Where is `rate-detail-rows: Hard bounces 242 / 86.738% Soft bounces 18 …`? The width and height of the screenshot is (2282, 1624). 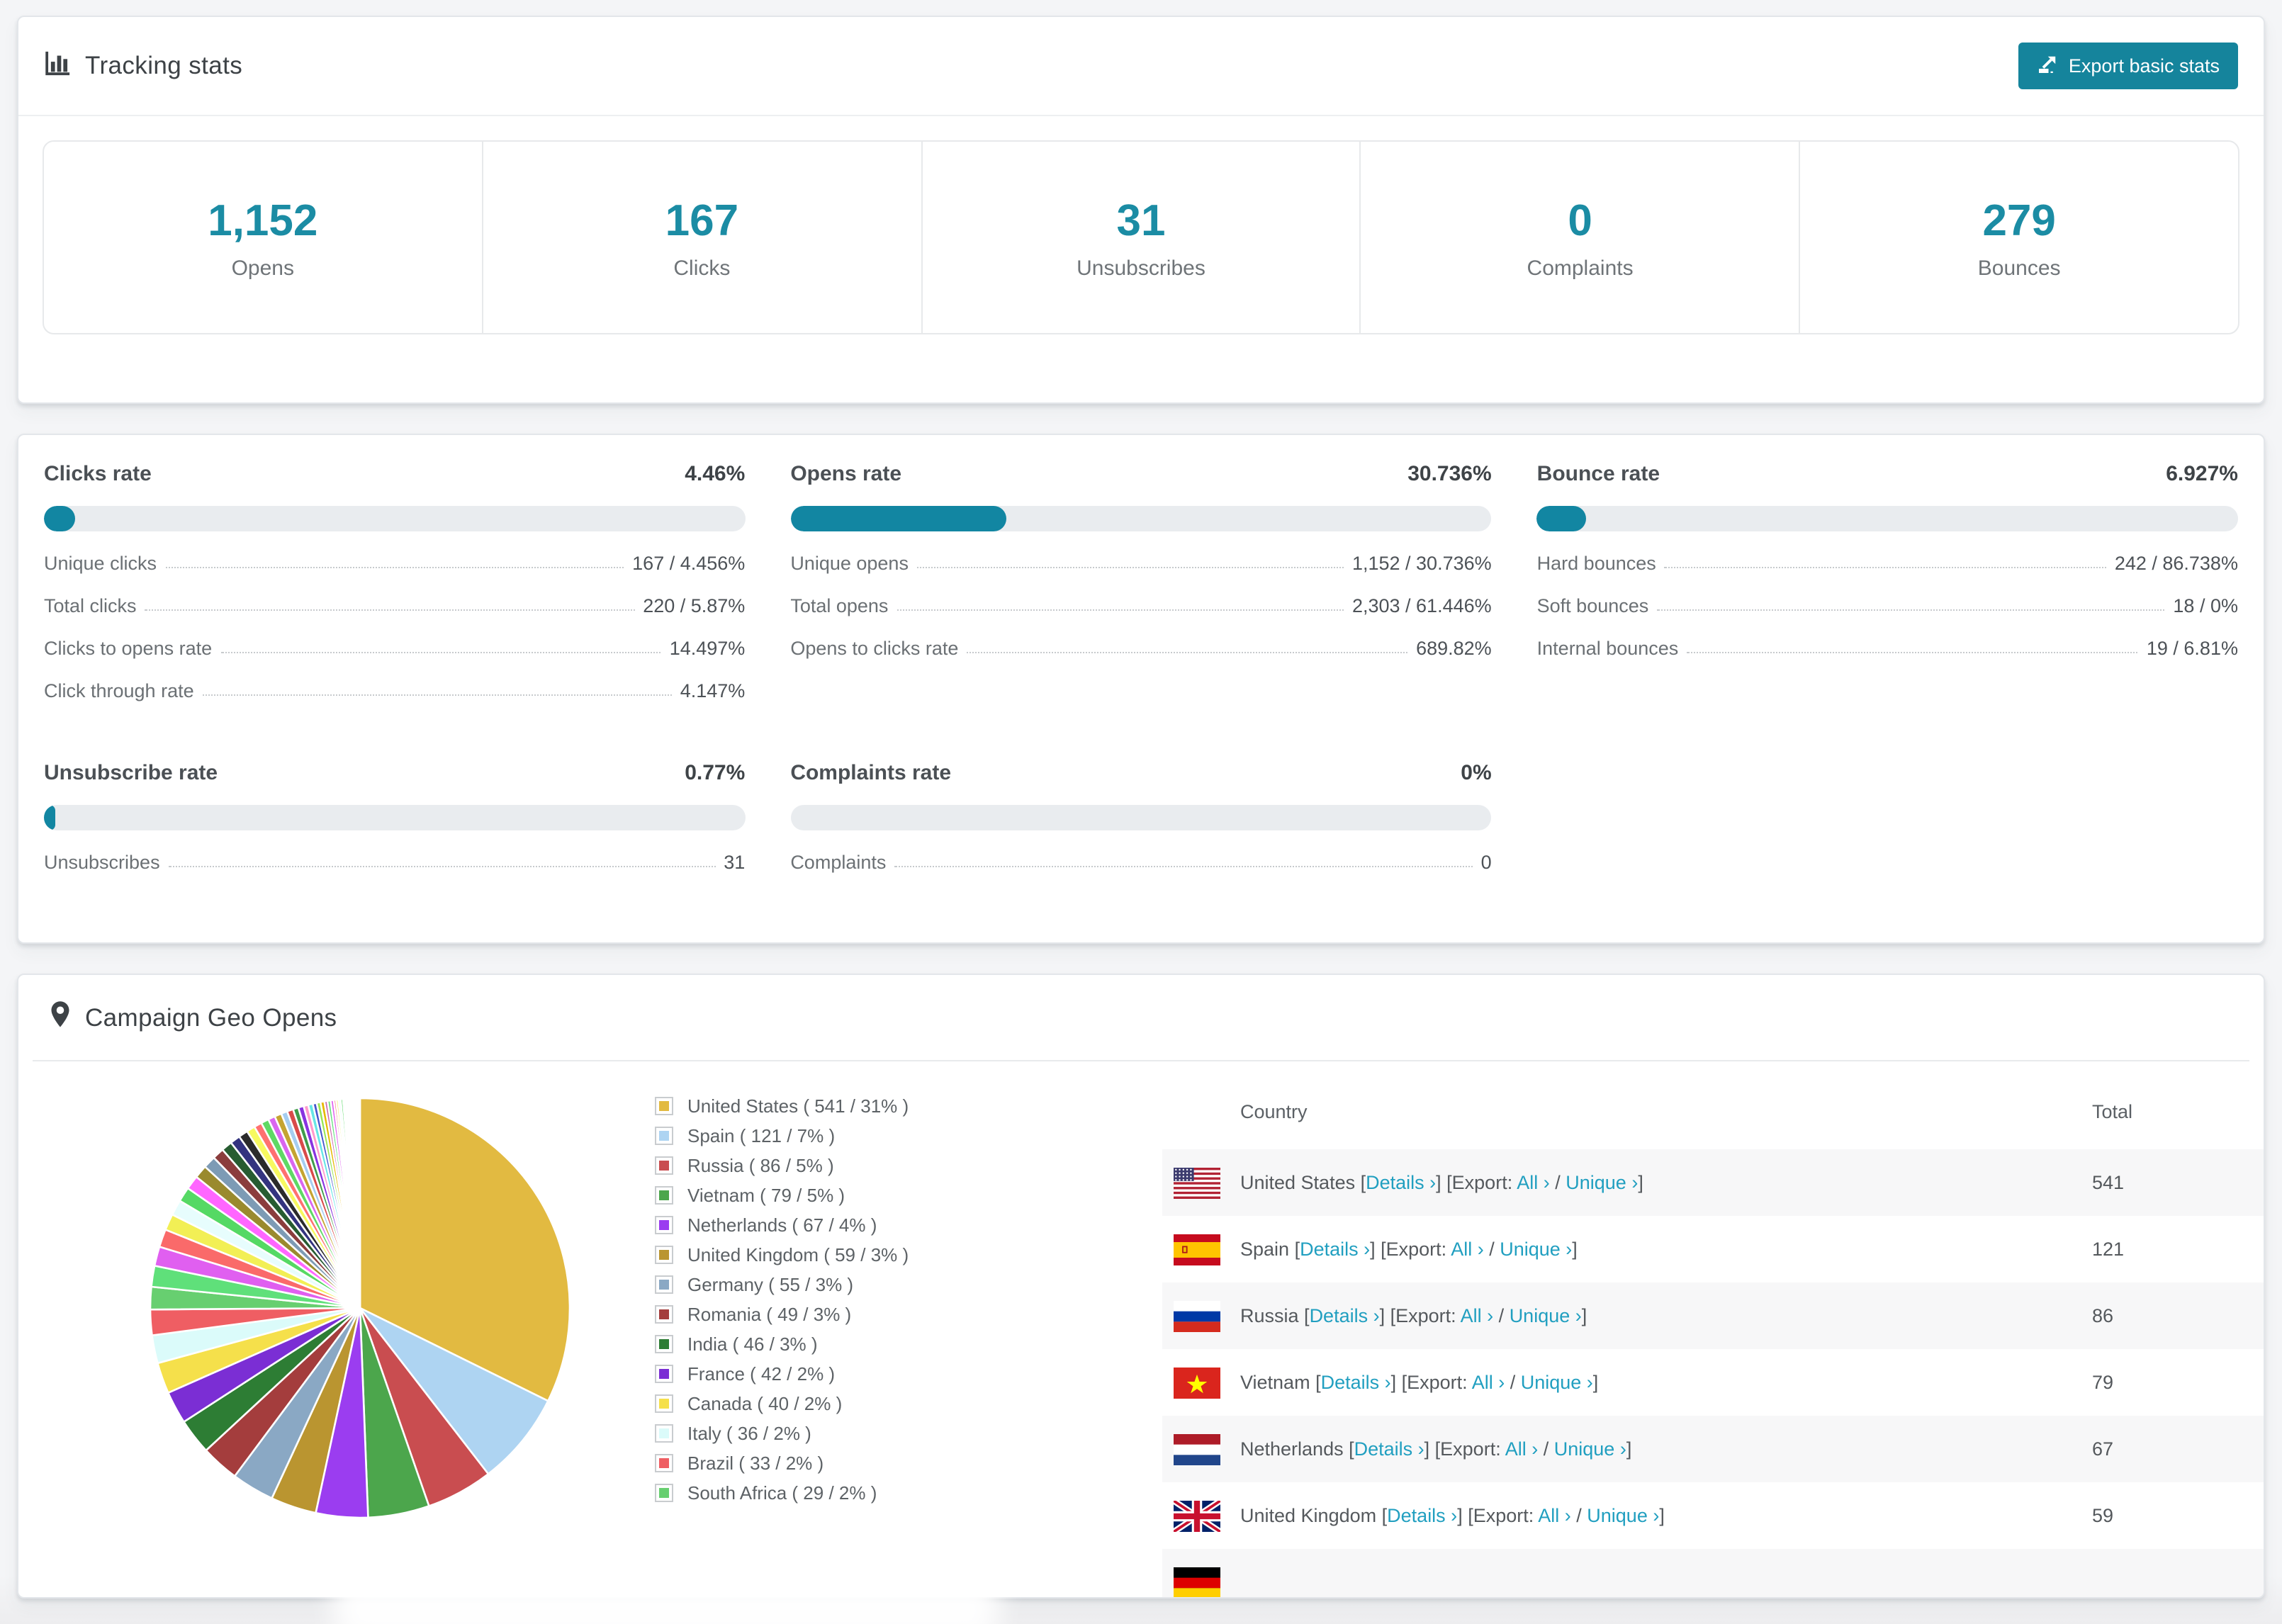 rate-detail-rows: Hard bounces 242 / 86.738% Soft bounces 18 … is located at coordinates (1887, 606).